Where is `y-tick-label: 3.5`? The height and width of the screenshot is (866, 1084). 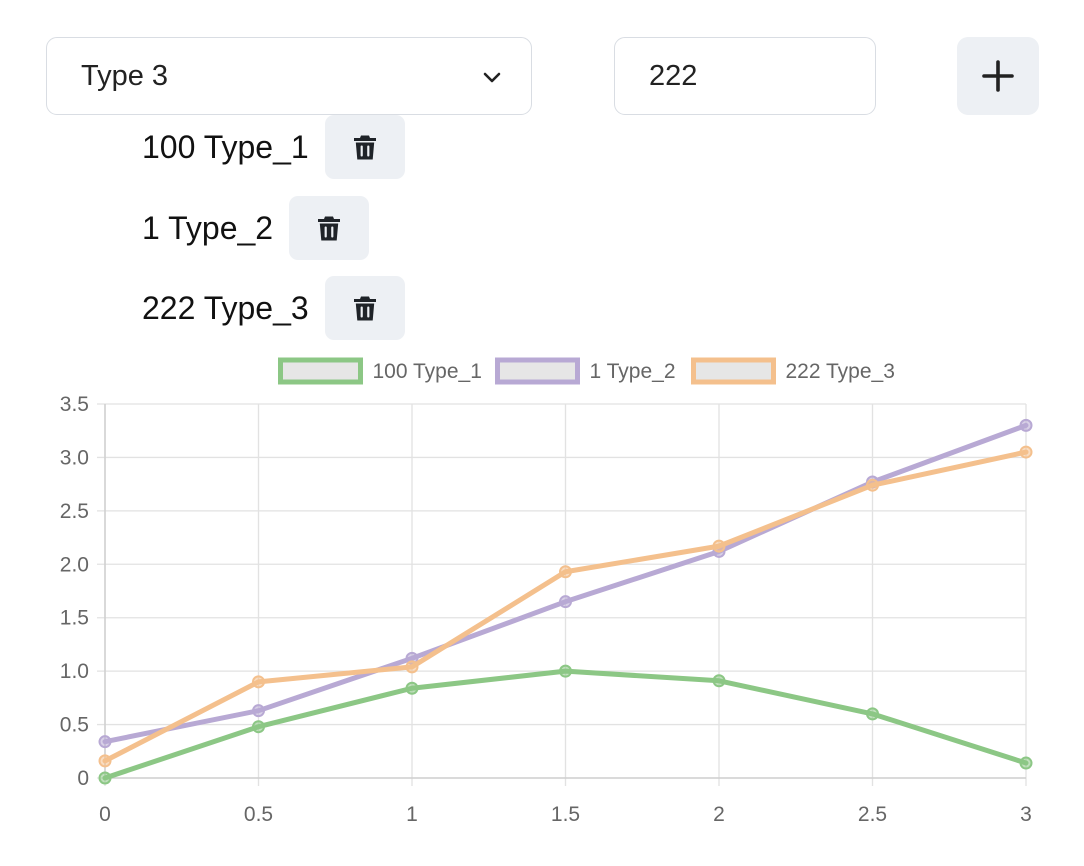
y-tick-label: 3.5 is located at coordinates (74, 404).